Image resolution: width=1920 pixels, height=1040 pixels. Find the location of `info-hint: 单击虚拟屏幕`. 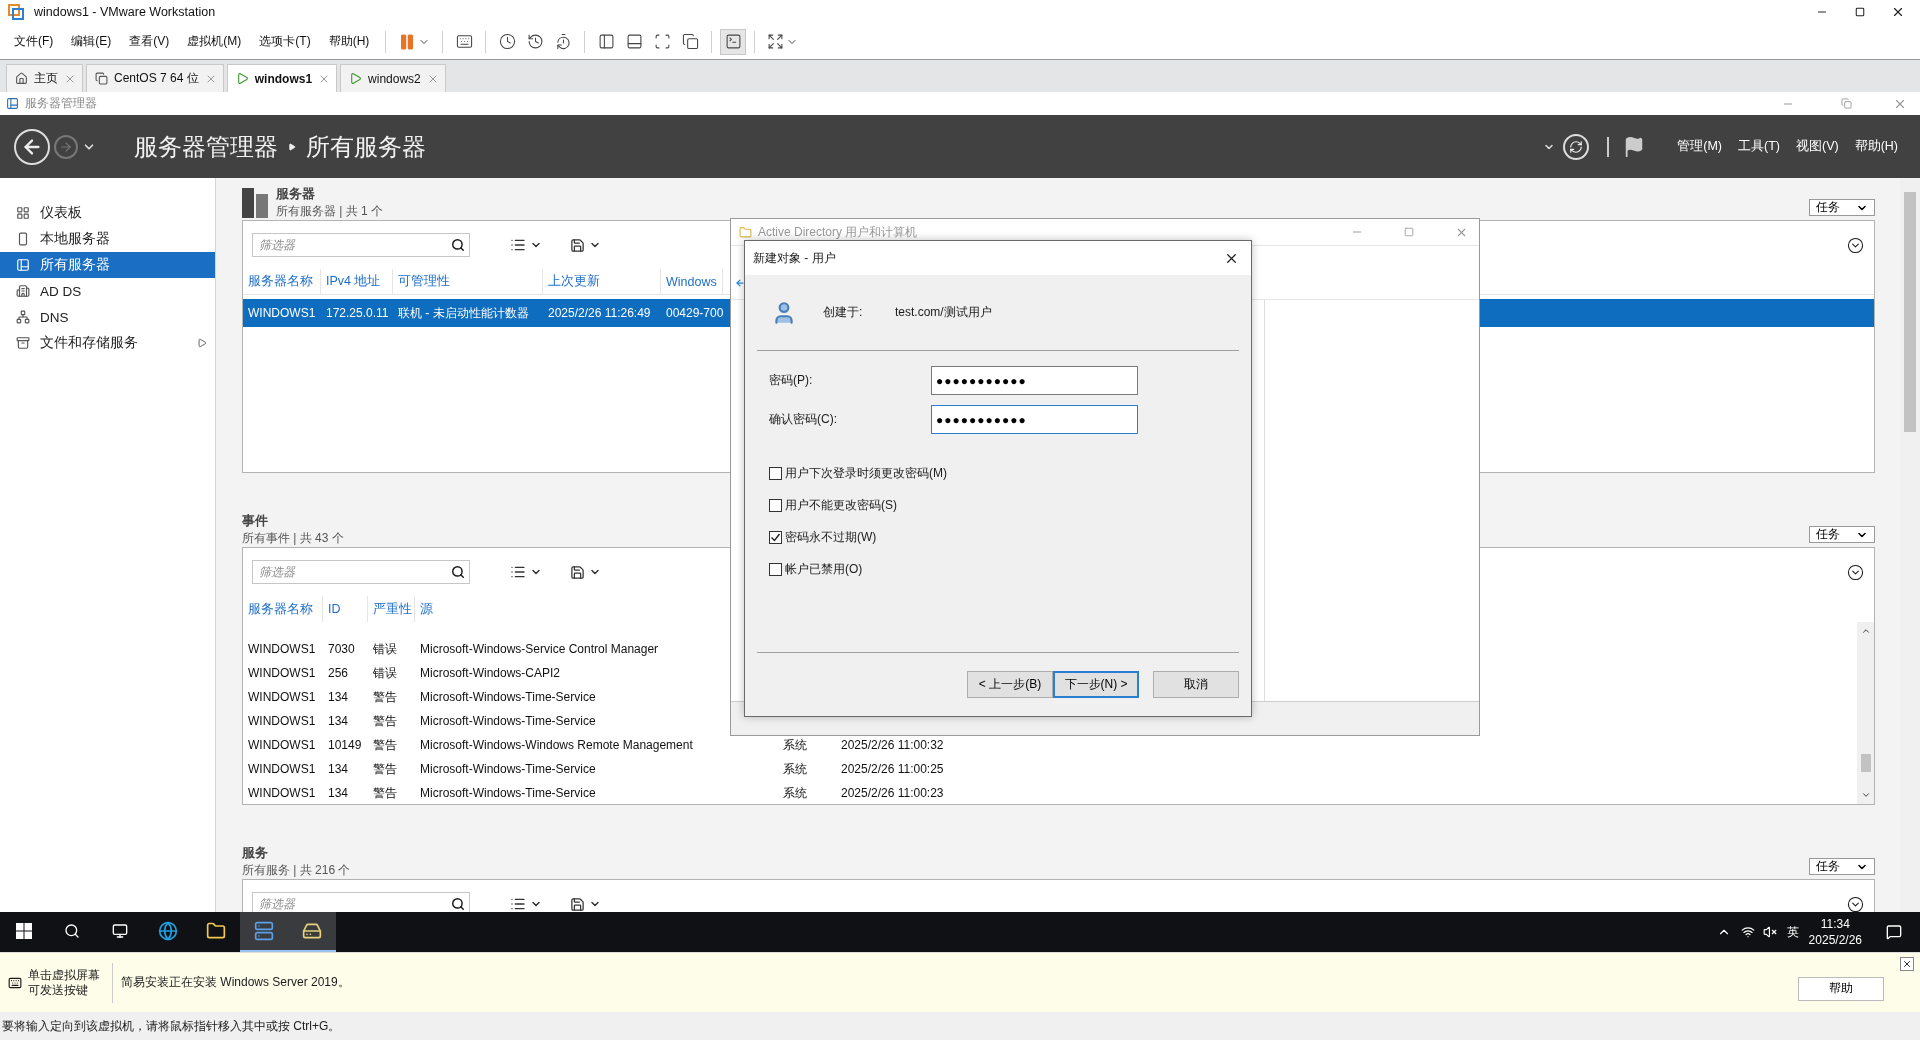

info-hint: 单击虚拟屏幕 is located at coordinates (64, 975).